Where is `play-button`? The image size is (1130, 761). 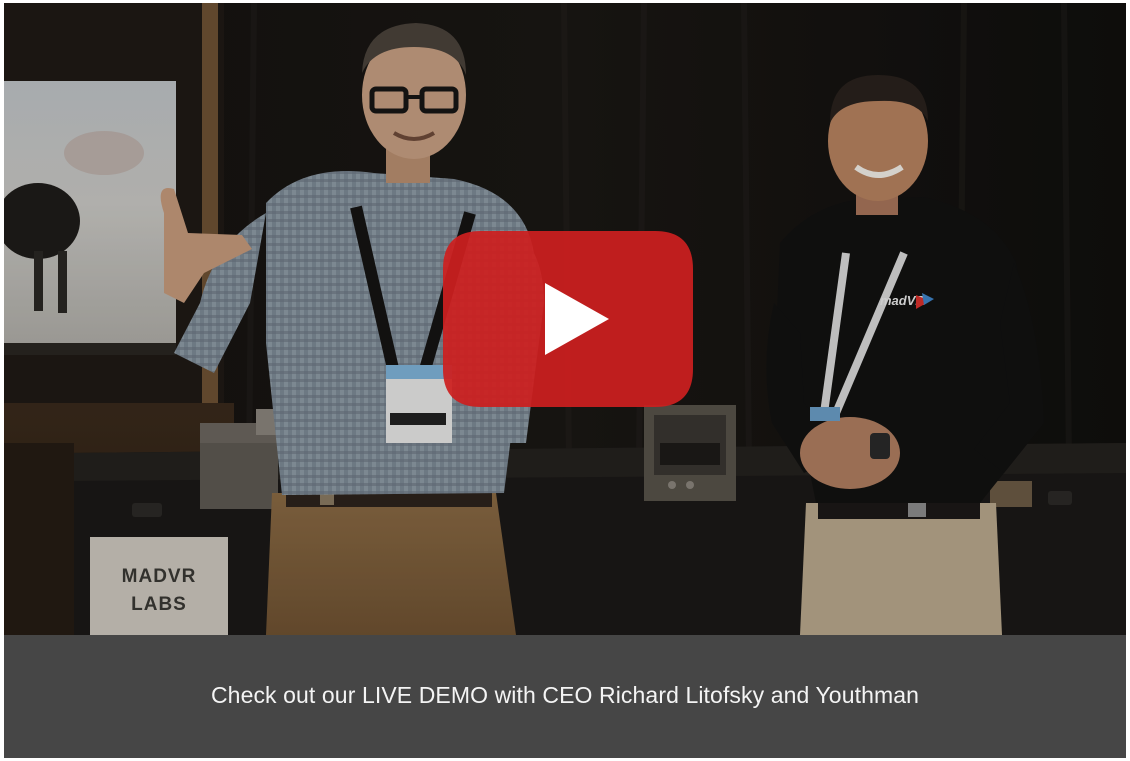
play-button is located at coordinates (568, 319).